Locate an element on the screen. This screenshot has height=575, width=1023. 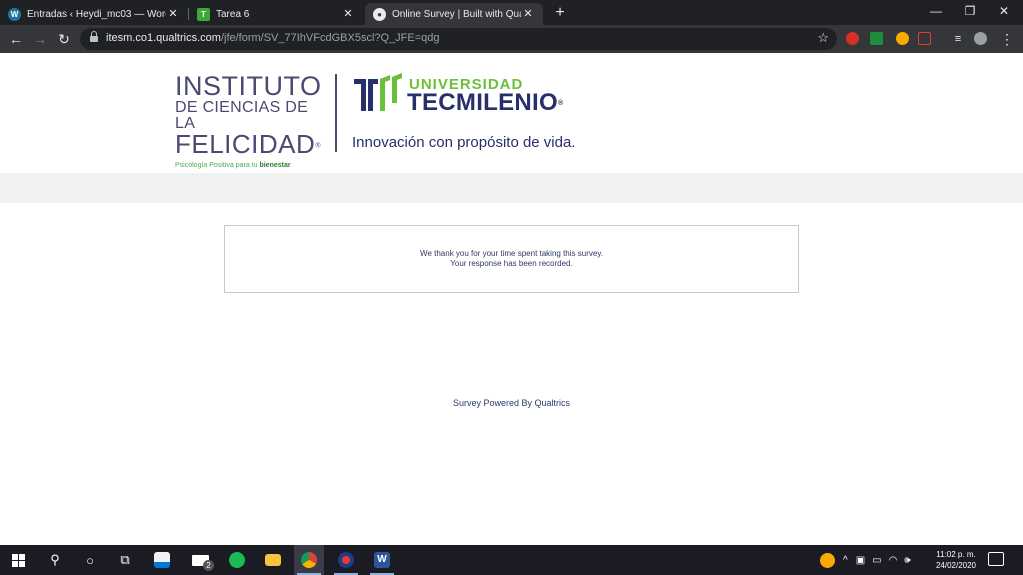
task-view-button: ⧉ is located at coordinates (125, 560).